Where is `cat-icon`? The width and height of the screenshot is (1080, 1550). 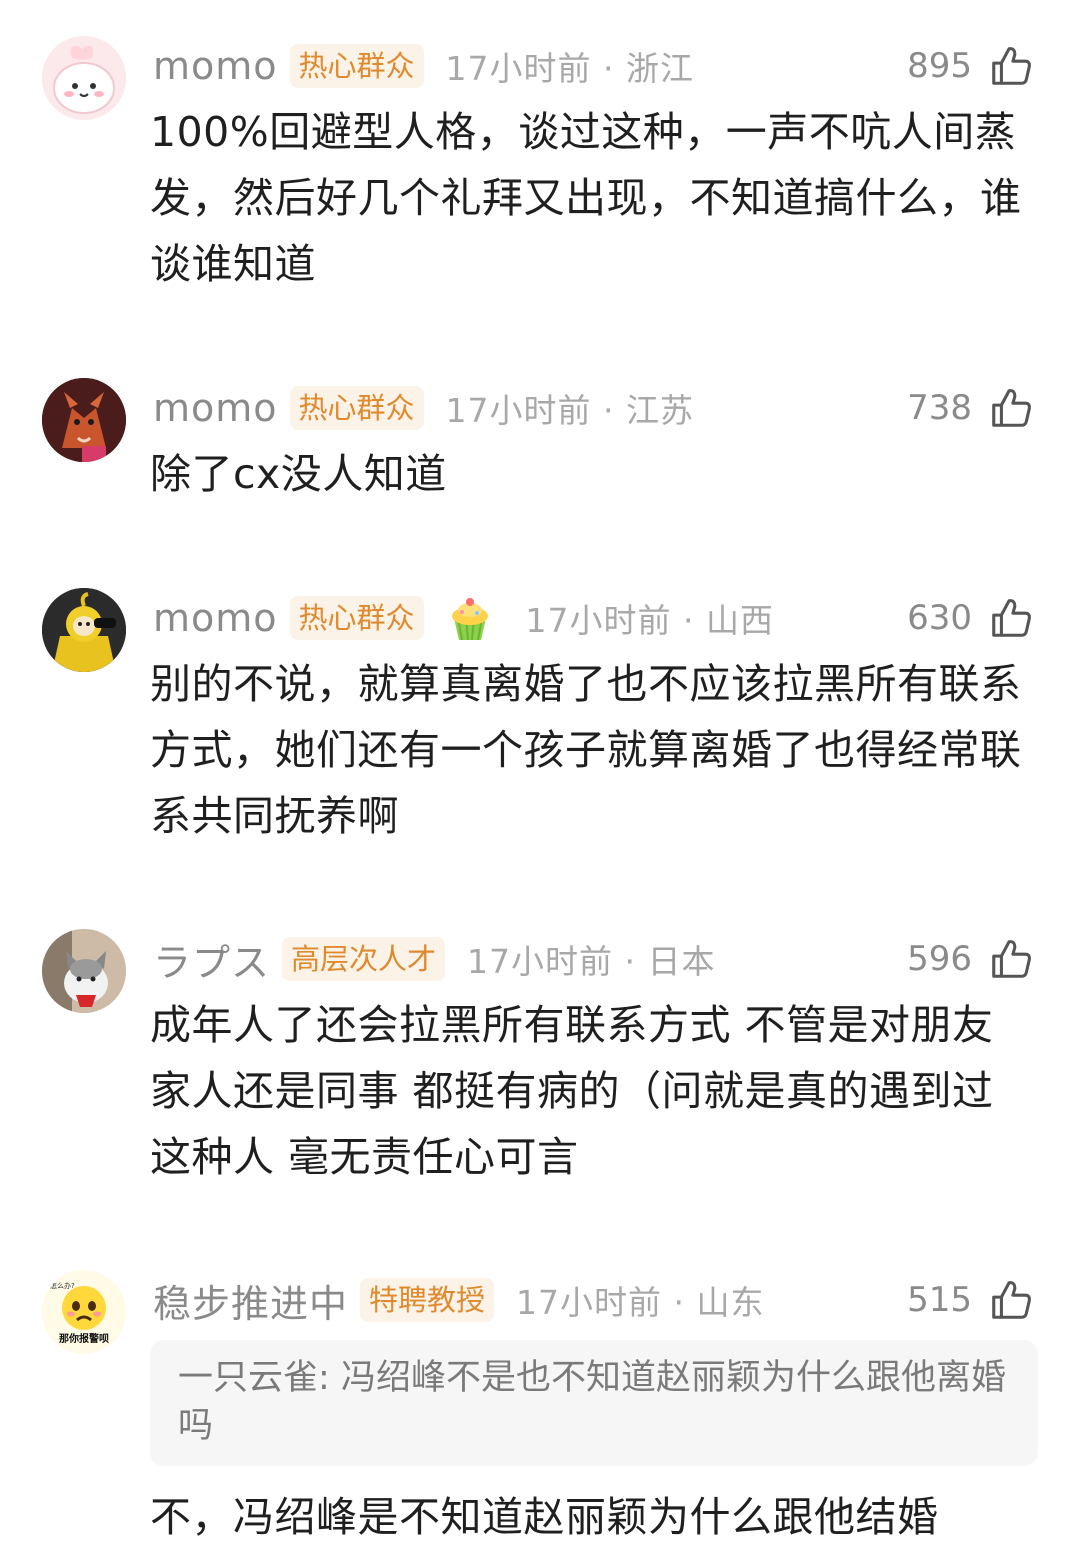
cat-icon is located at coordinates (84, 971).